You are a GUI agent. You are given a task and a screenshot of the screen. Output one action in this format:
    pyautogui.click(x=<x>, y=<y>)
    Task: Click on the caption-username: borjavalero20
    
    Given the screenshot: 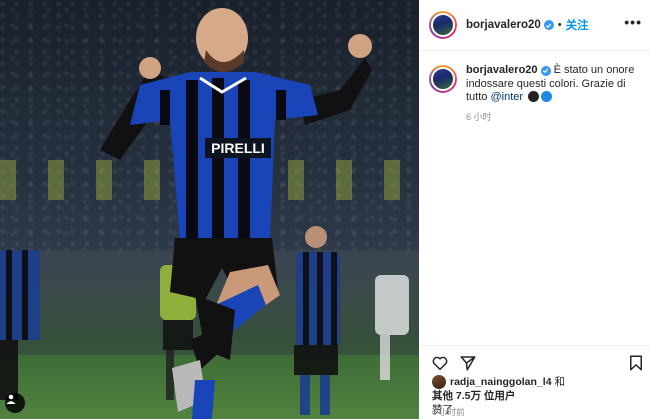 What is the action you would take?
    pyautogui.click(x=502, y=70)
    